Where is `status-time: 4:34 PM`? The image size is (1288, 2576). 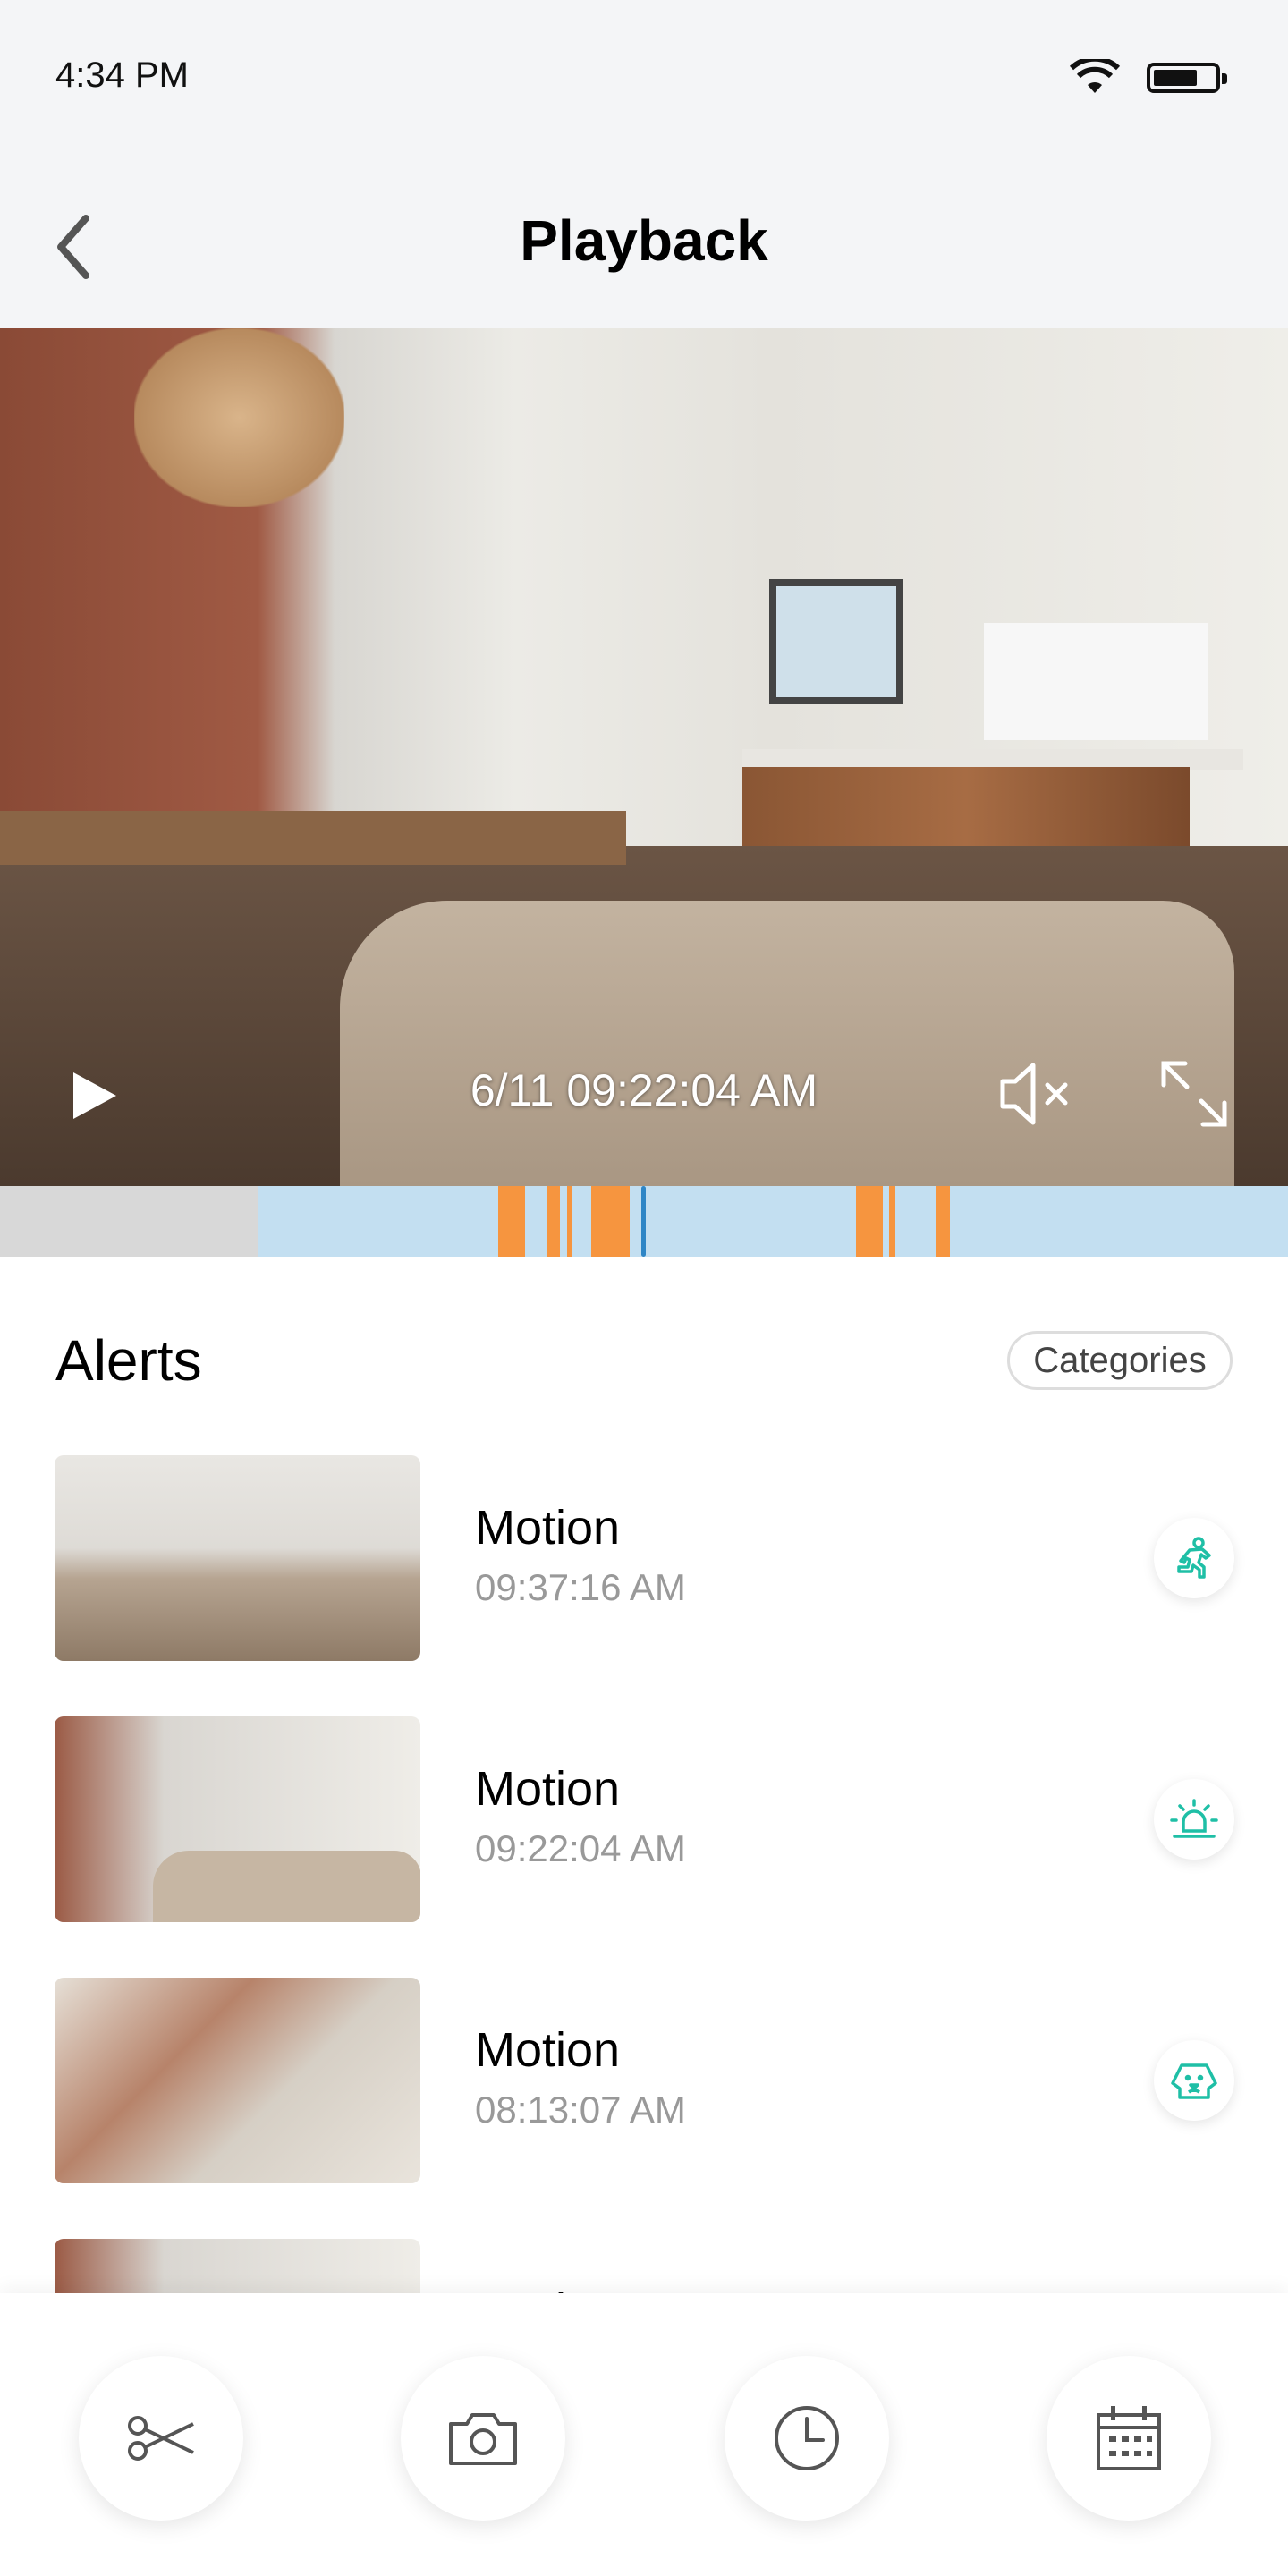 status-time: 4:34 PM is located at coordinates (122, 75).